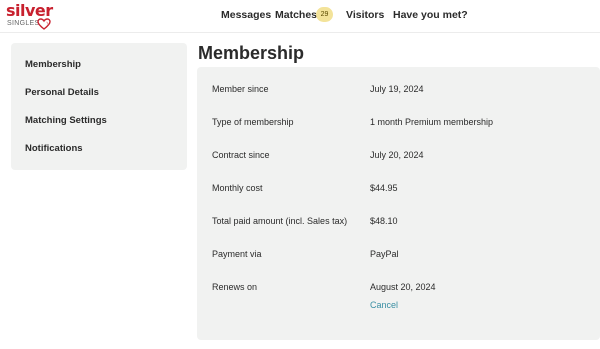  Describe the element at coordinates (246, 15) in the screenshot. I see `nav-messages: Messages` at that location.